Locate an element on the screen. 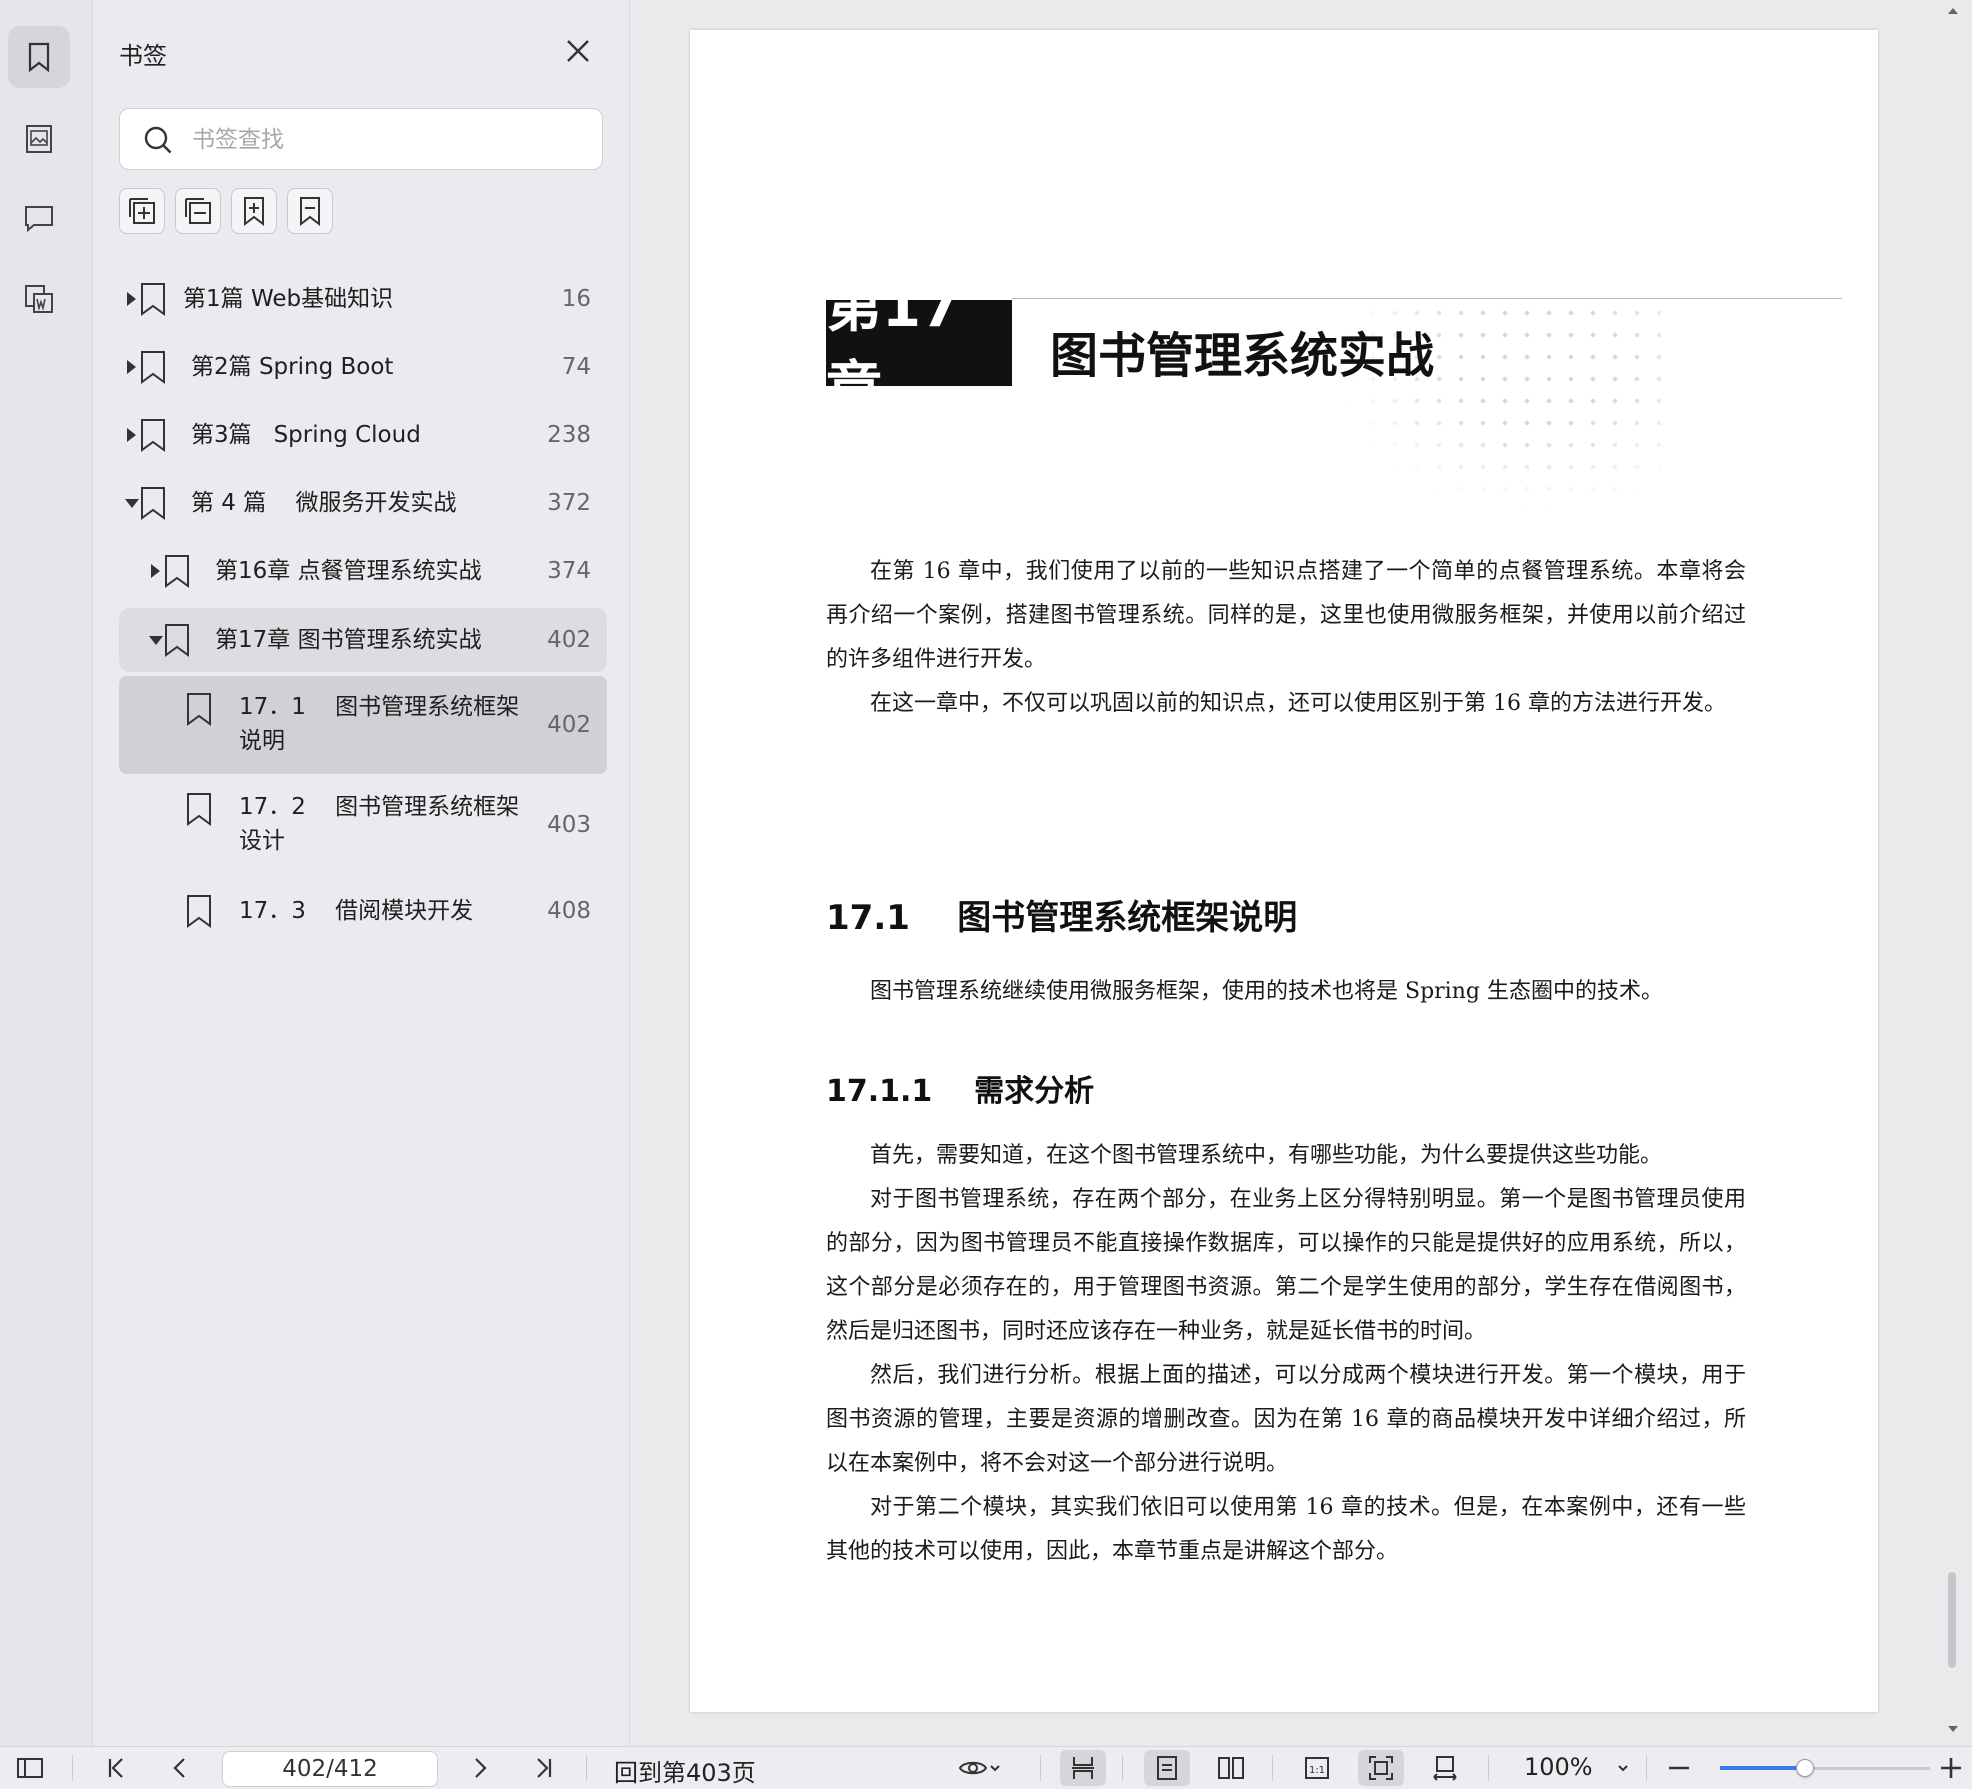  fit-page-button is located at coordinates (1381, 1768).